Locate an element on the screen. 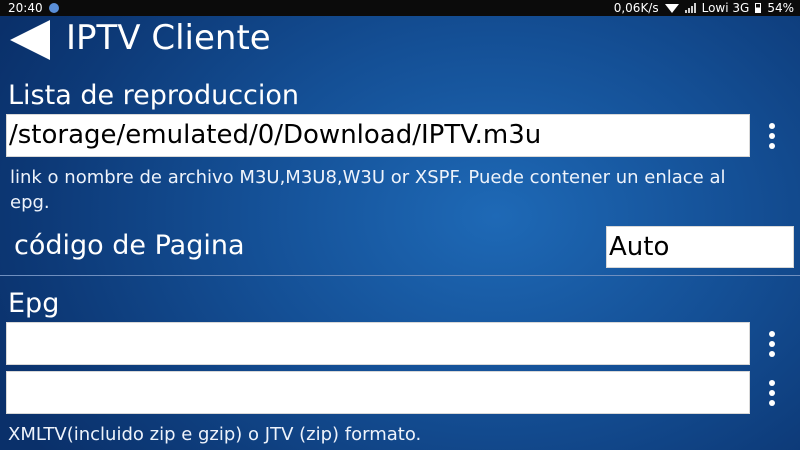 The image size is (800, 450). network-speed: 0,06K/s is located at coordinates (636, 8).